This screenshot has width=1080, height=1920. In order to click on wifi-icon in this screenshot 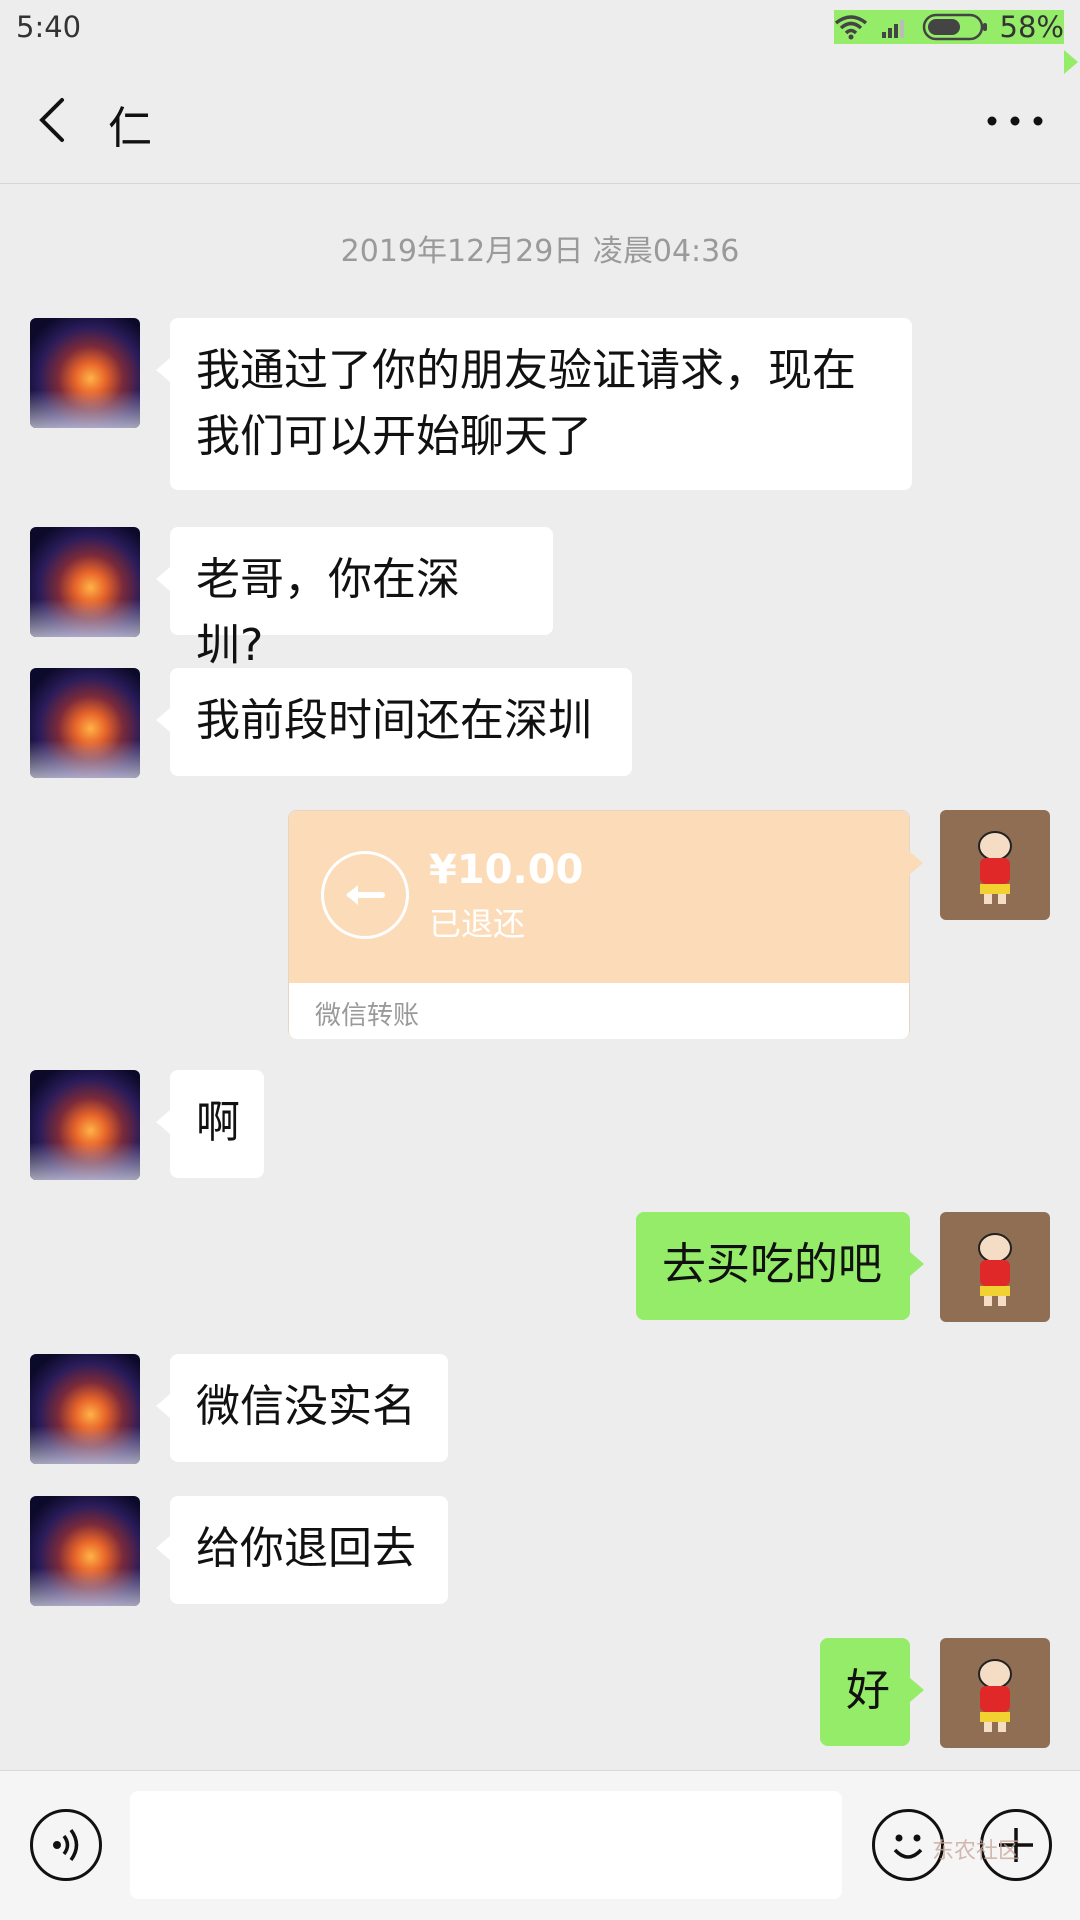, I will do `click(850, 27)`.